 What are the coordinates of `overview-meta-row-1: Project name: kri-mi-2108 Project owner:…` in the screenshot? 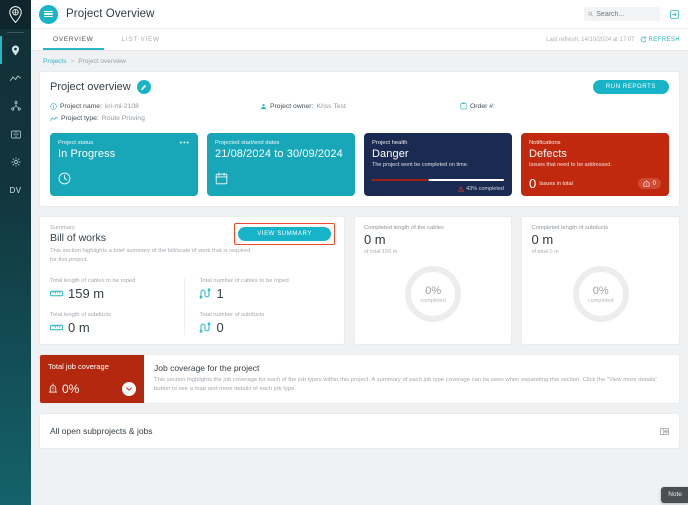 It's located at (359, 106).